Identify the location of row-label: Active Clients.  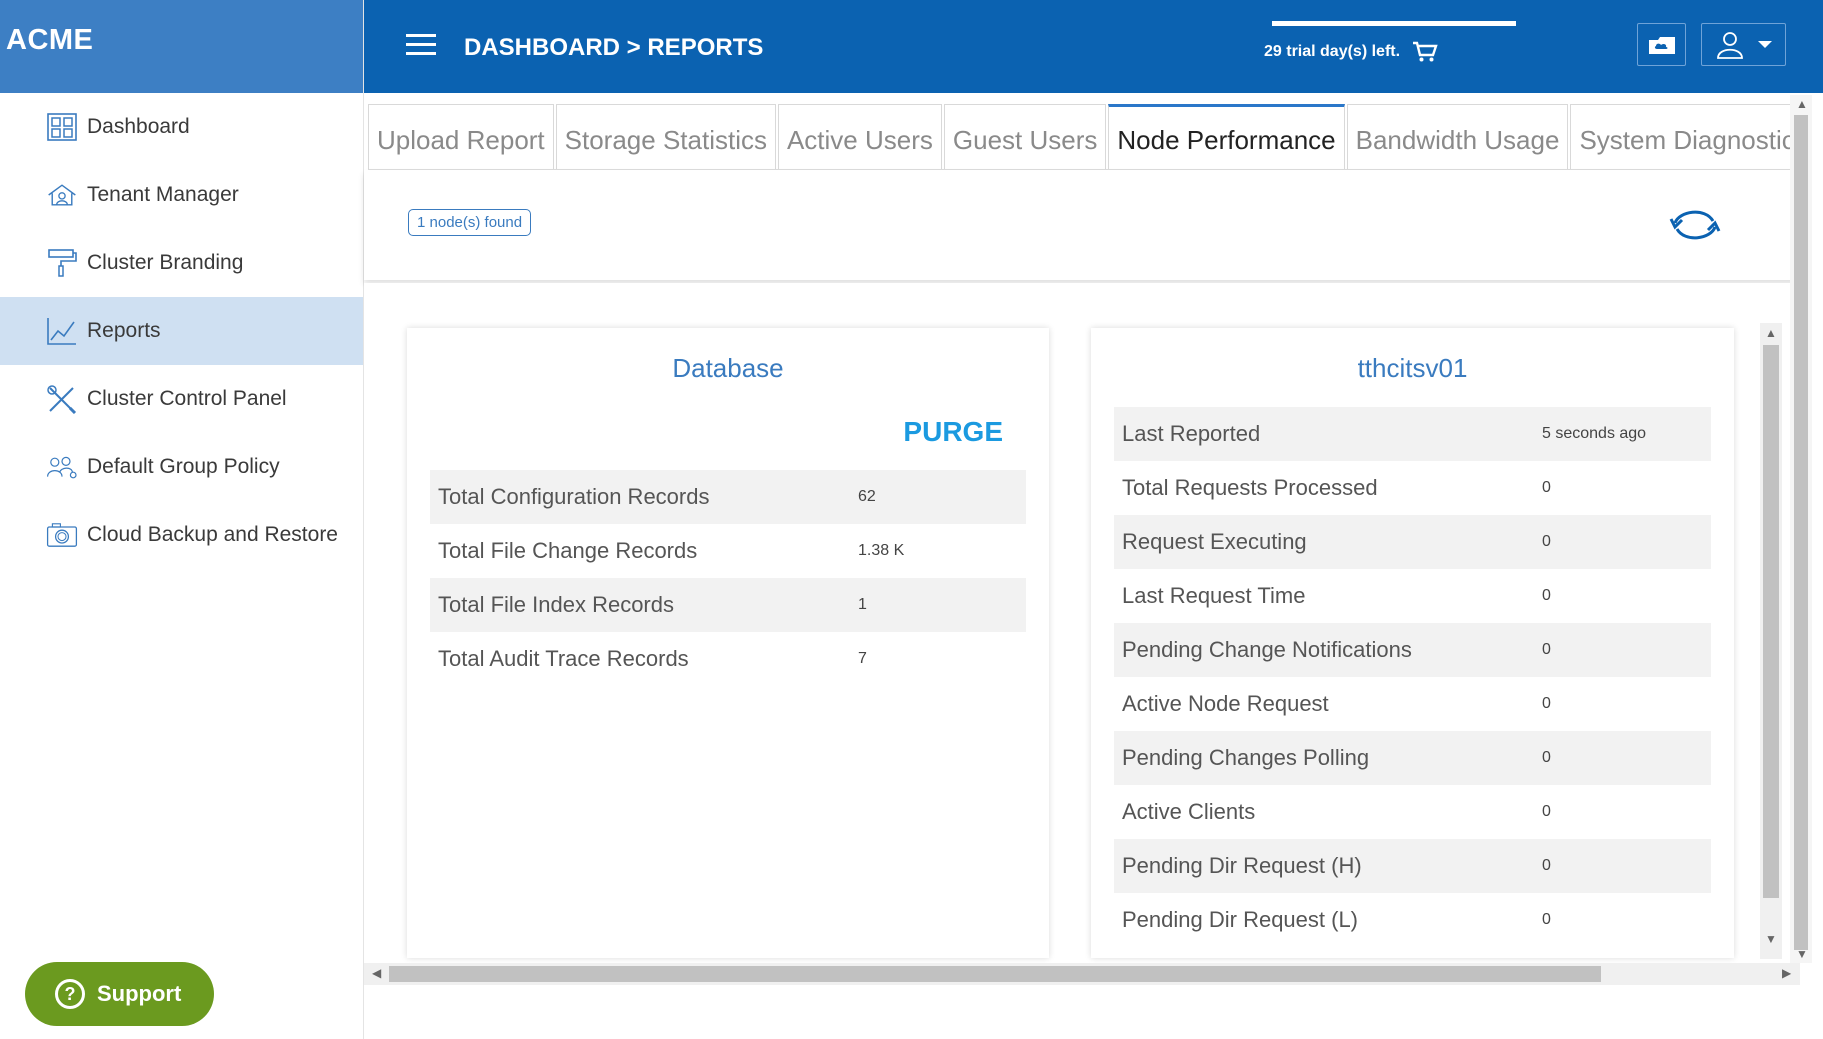
(1189, 811).